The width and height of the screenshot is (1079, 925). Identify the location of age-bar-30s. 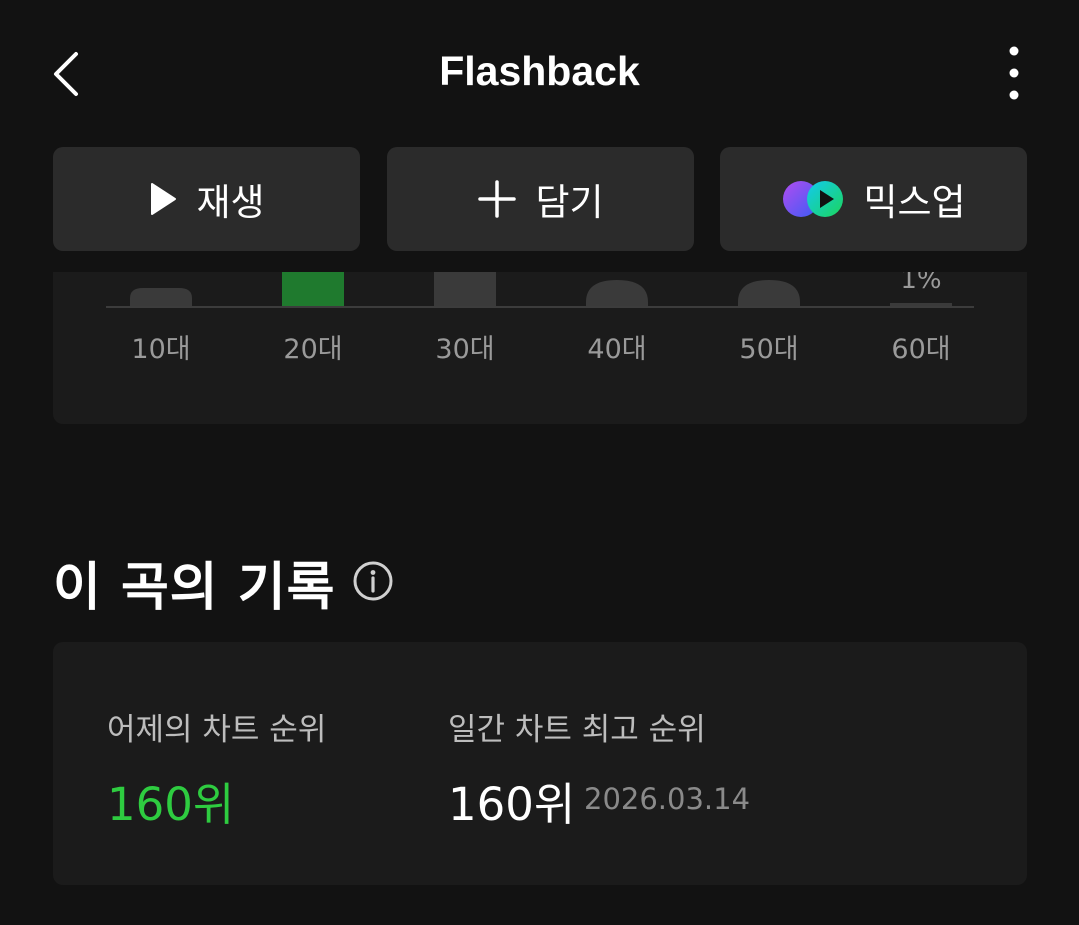
(465, 289).